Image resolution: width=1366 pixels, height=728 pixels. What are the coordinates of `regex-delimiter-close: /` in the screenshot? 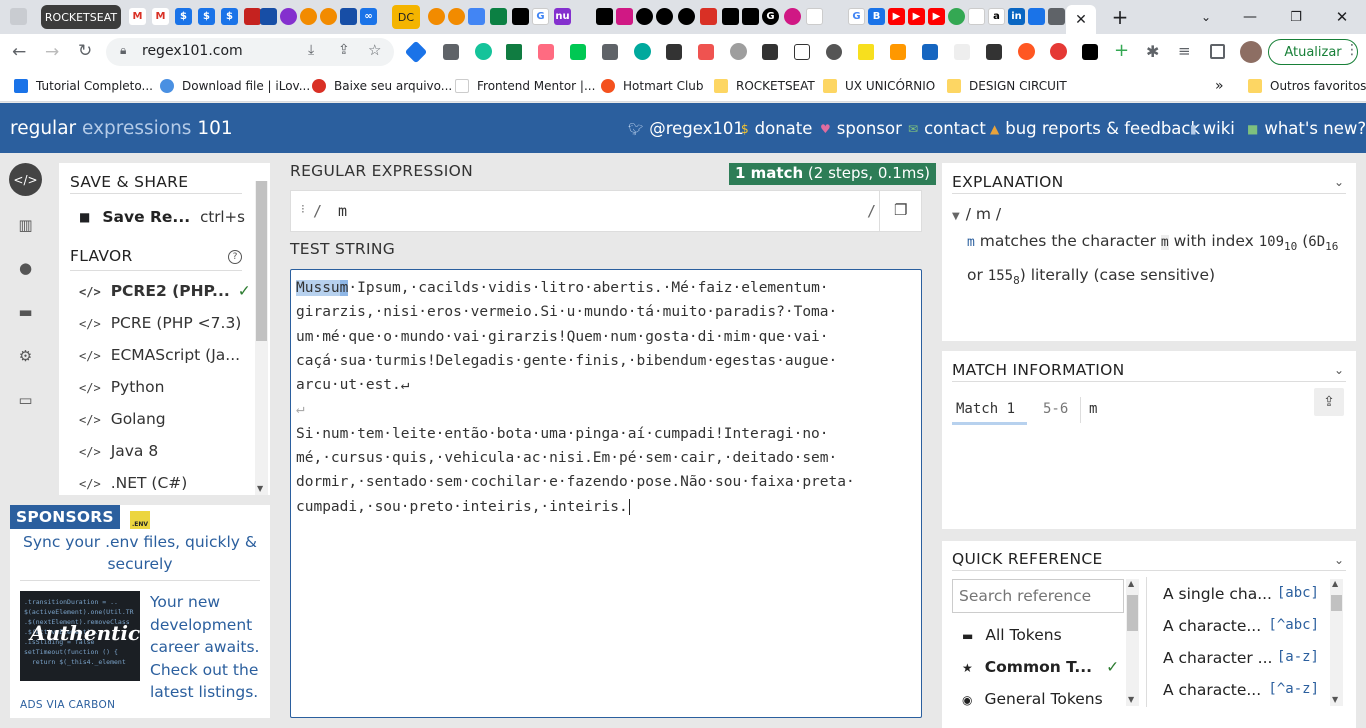 It's located at (871, 211).